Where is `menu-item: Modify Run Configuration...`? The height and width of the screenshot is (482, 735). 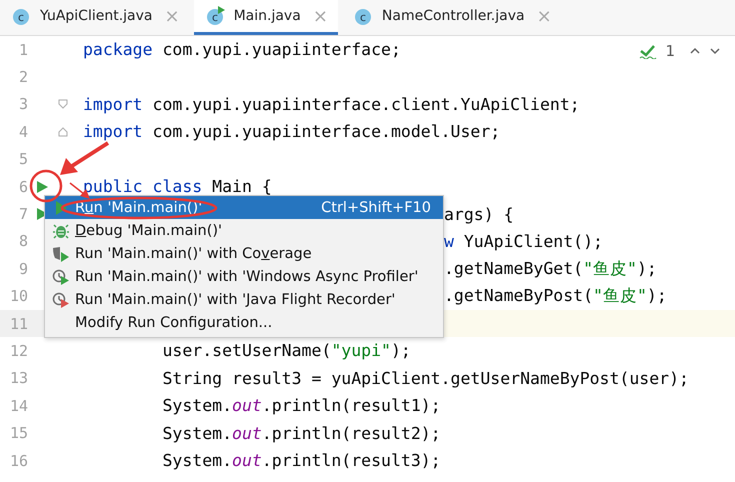
menu-item: Modify Run Configuration... is located at coordinates (244, 322).